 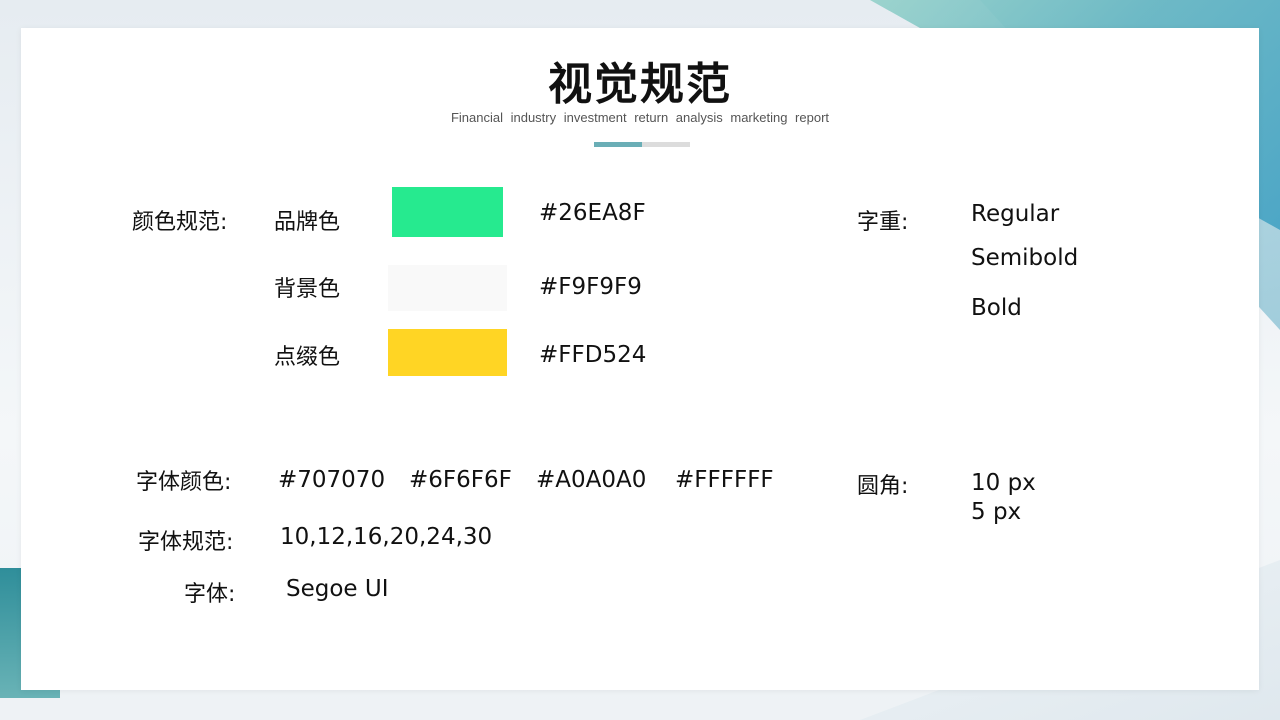 I want to click on font-family-value: Segoe UI, so click(x=337, y=589).